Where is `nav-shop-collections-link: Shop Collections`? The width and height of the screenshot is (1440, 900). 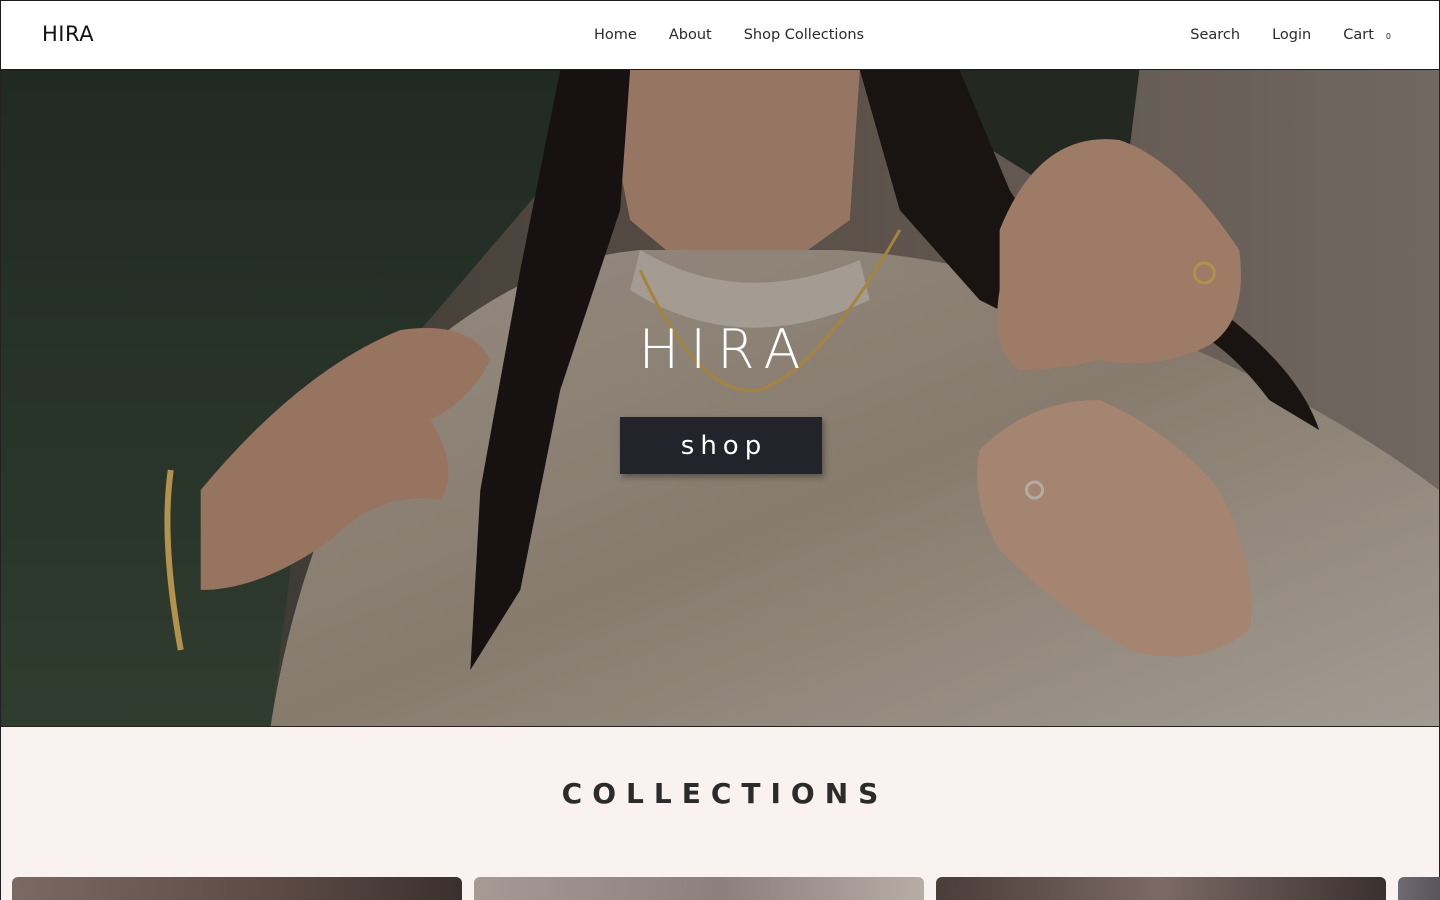 nav-shop-collections-link: Shop Collections is located at coordinates (804, 35).